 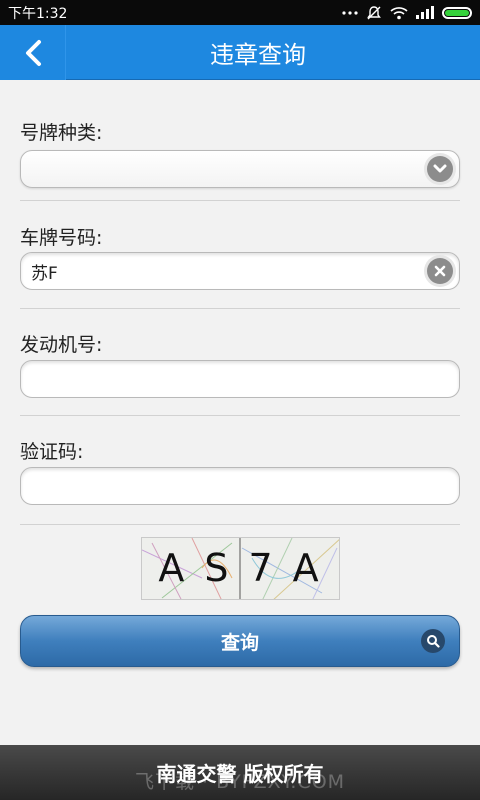 I want to click on back-button, so click(x=33, y=52).